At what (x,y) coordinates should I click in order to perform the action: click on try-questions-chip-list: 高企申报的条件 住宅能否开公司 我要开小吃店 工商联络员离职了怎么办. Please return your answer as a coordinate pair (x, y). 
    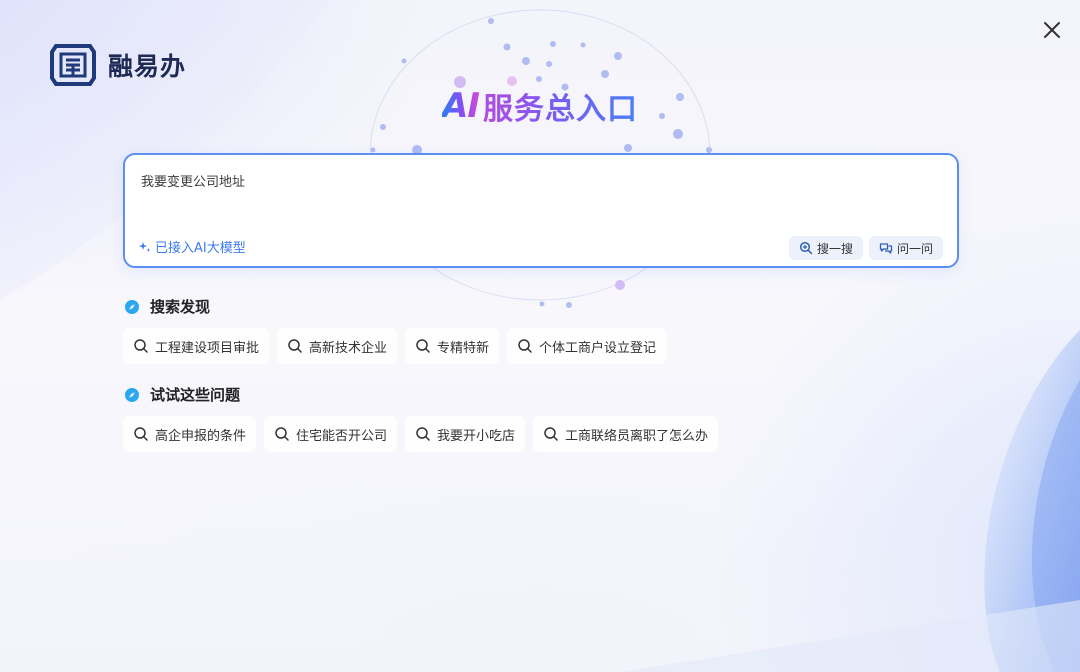
    Looking at the image, I should click on (421, 434).